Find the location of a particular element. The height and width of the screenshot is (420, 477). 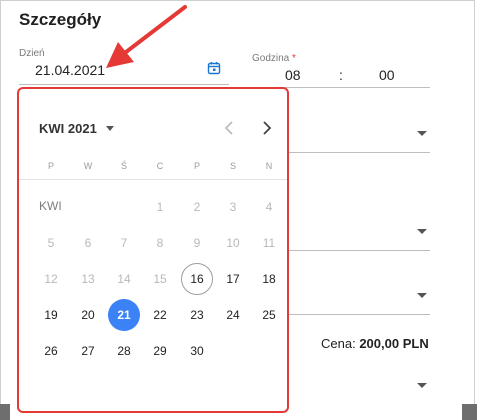

day-cell-22: 22 is located at coordinates (160, 315).